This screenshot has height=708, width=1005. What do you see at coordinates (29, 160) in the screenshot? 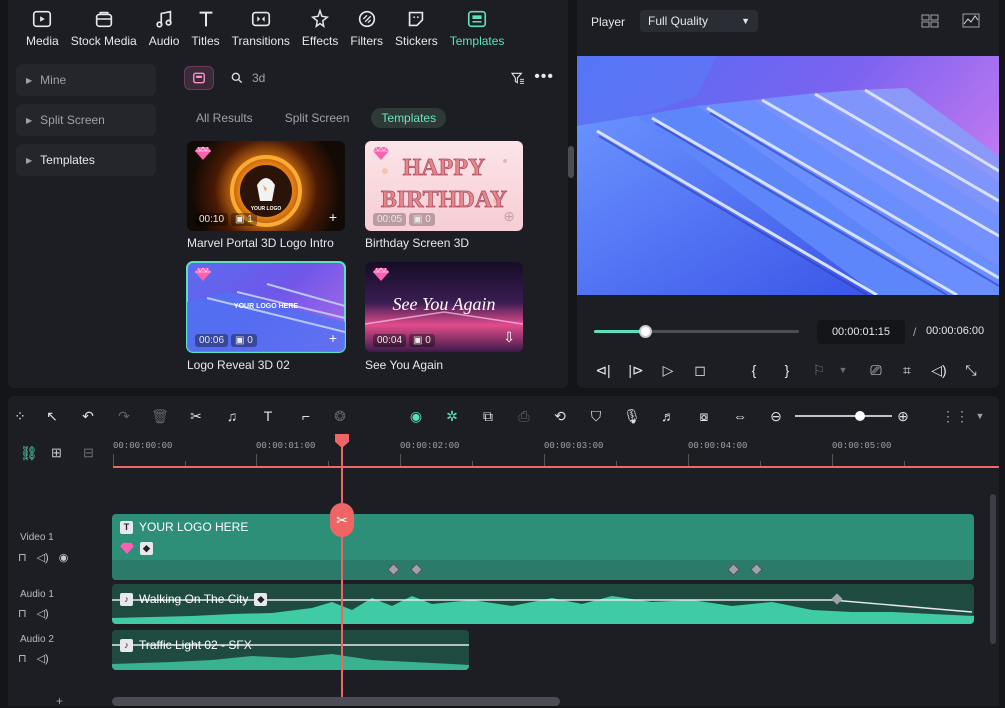
I see `caret-right-icon: ▶` at bounding box center [29, 160].